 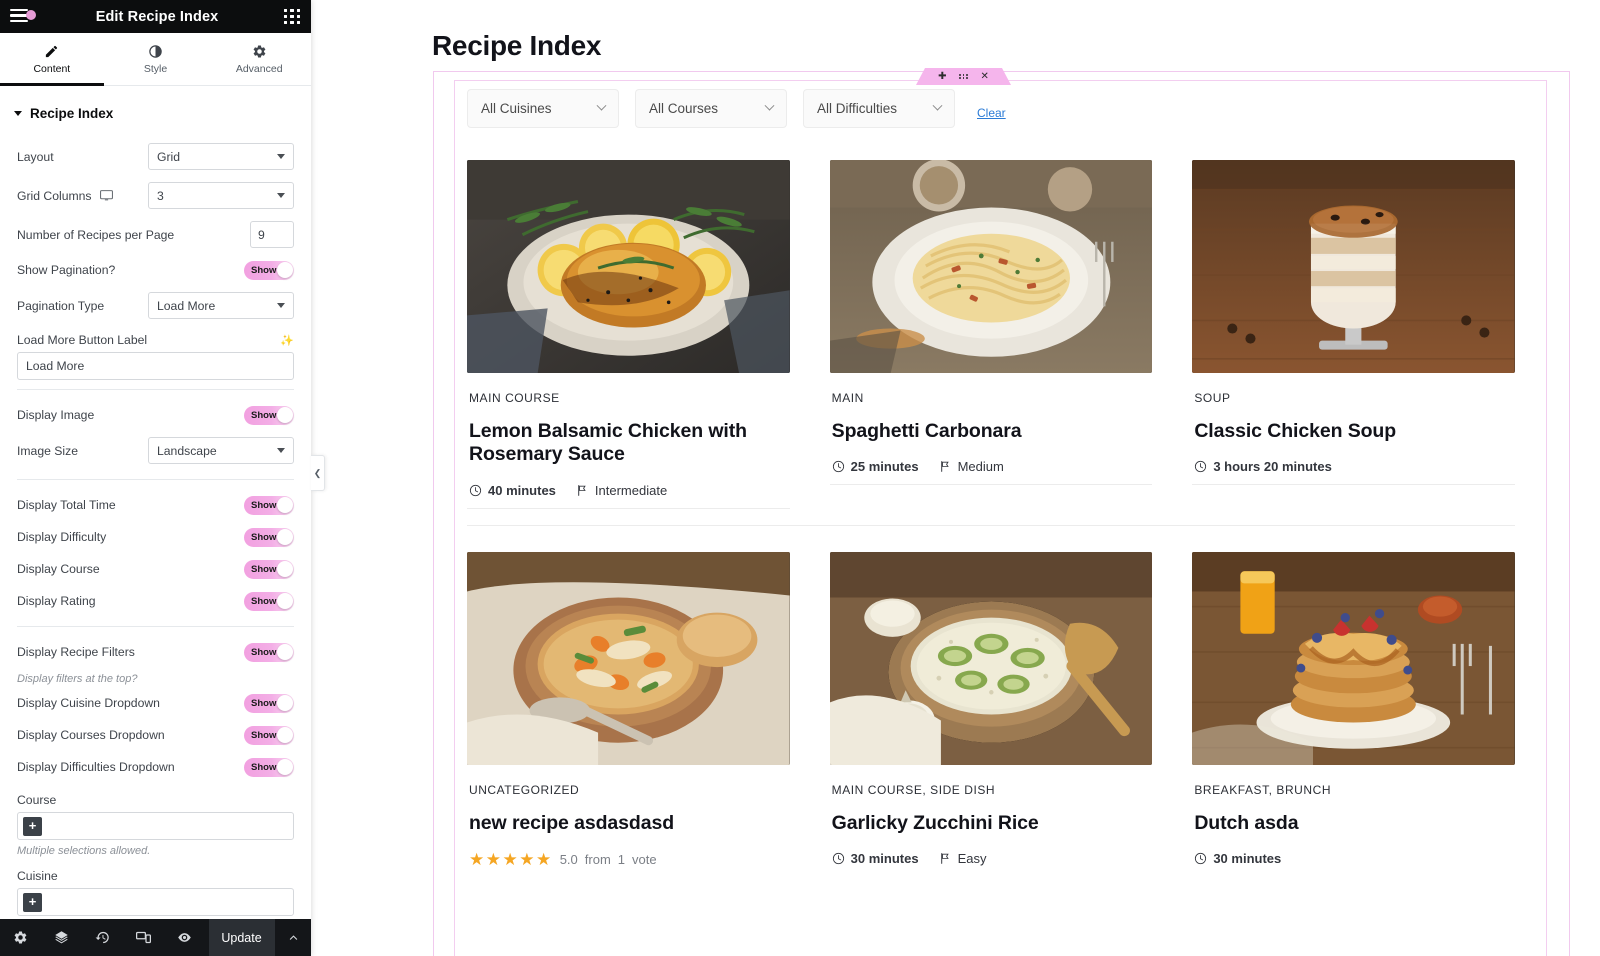 I want to click on tab-advanced-label: Advanced, so click(x=259, y=68).